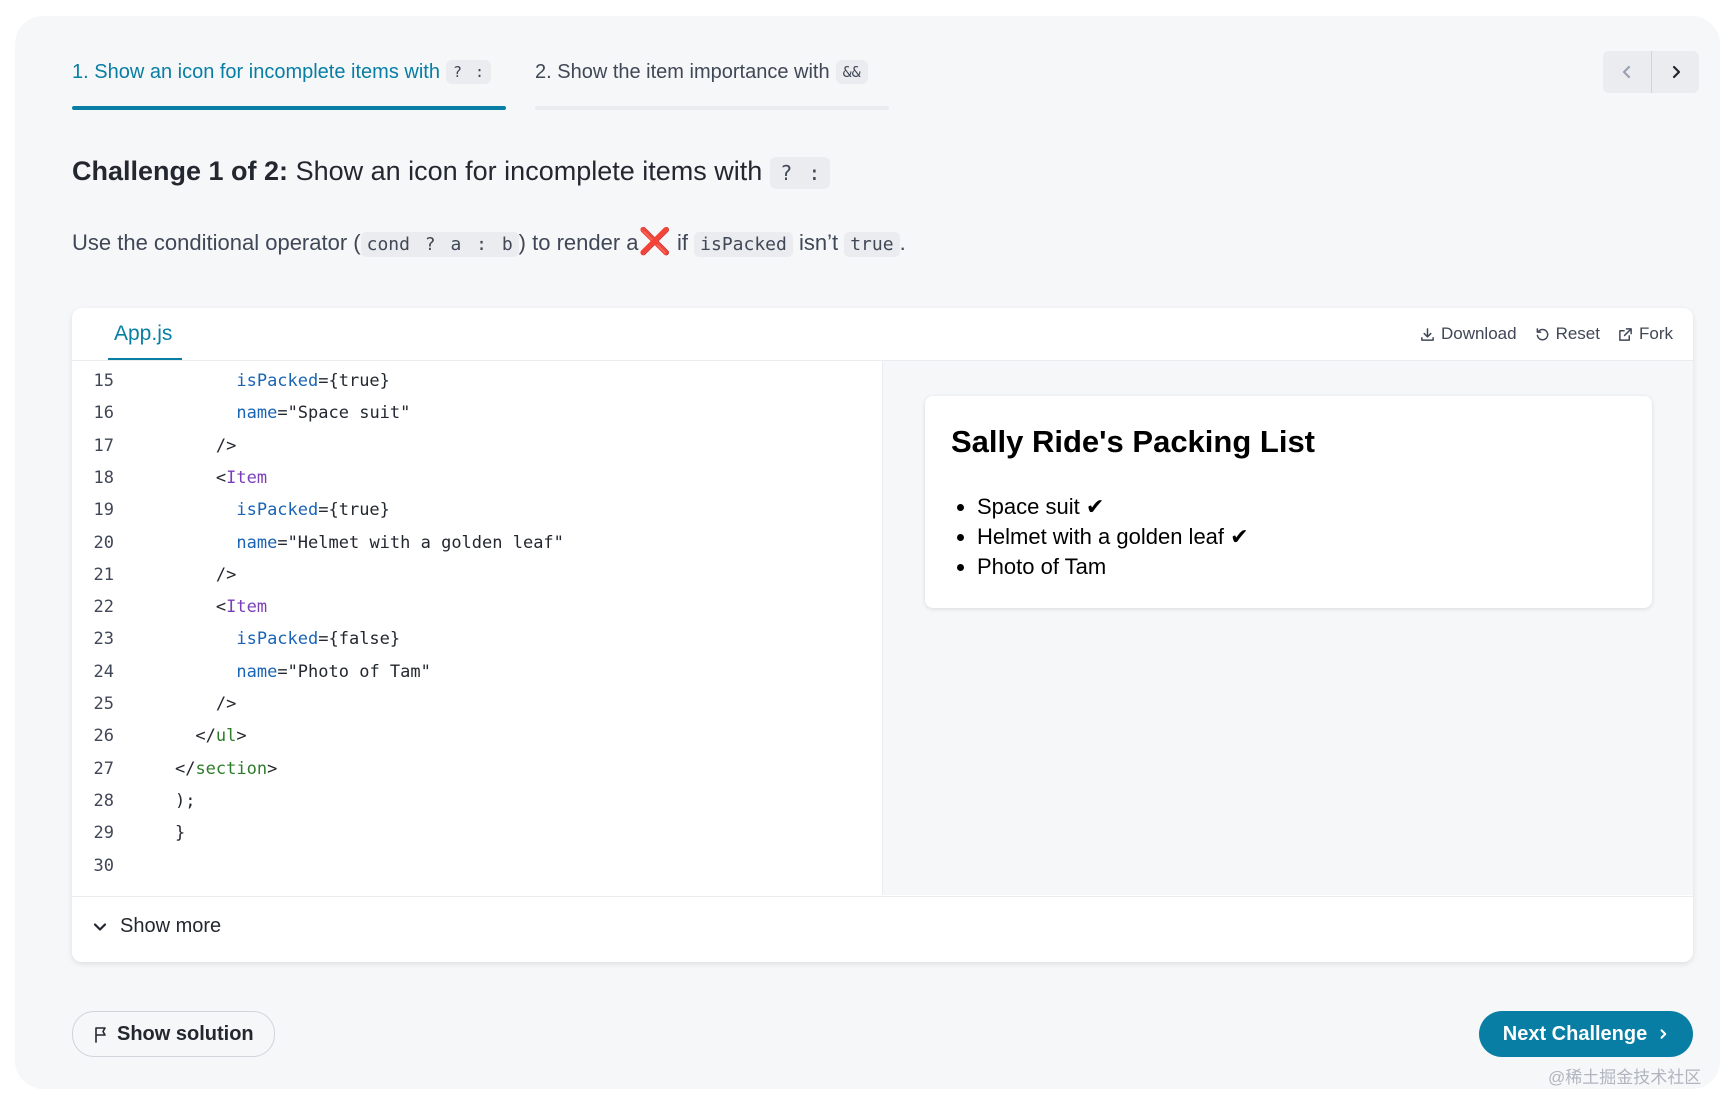 This screenshot has height=1110, width=1734. Describe the element at coordinates (103, 574) in the screenshot. I see `line-number: 21` at that location.